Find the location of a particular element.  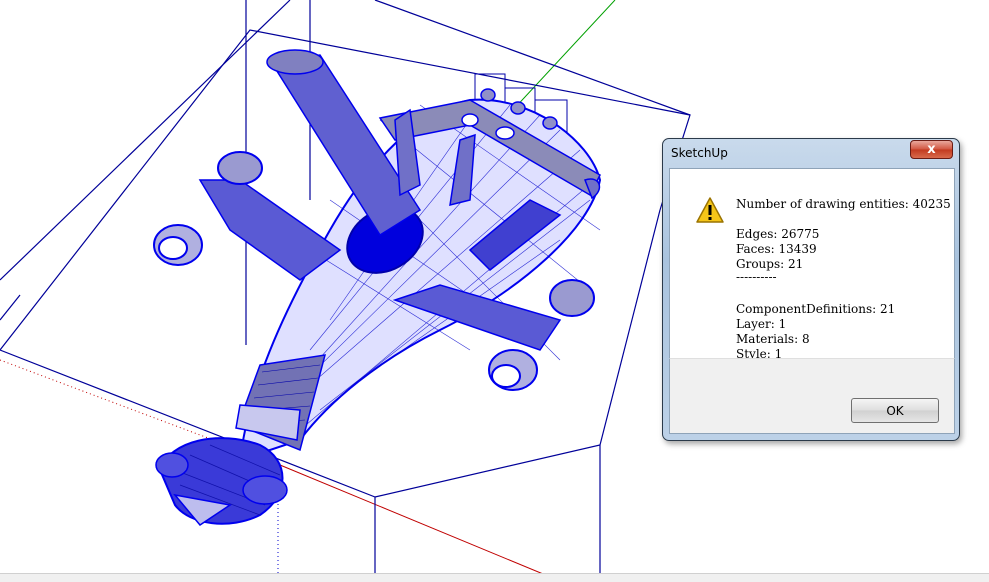

close-button: x is located at coordinates (931, 149).